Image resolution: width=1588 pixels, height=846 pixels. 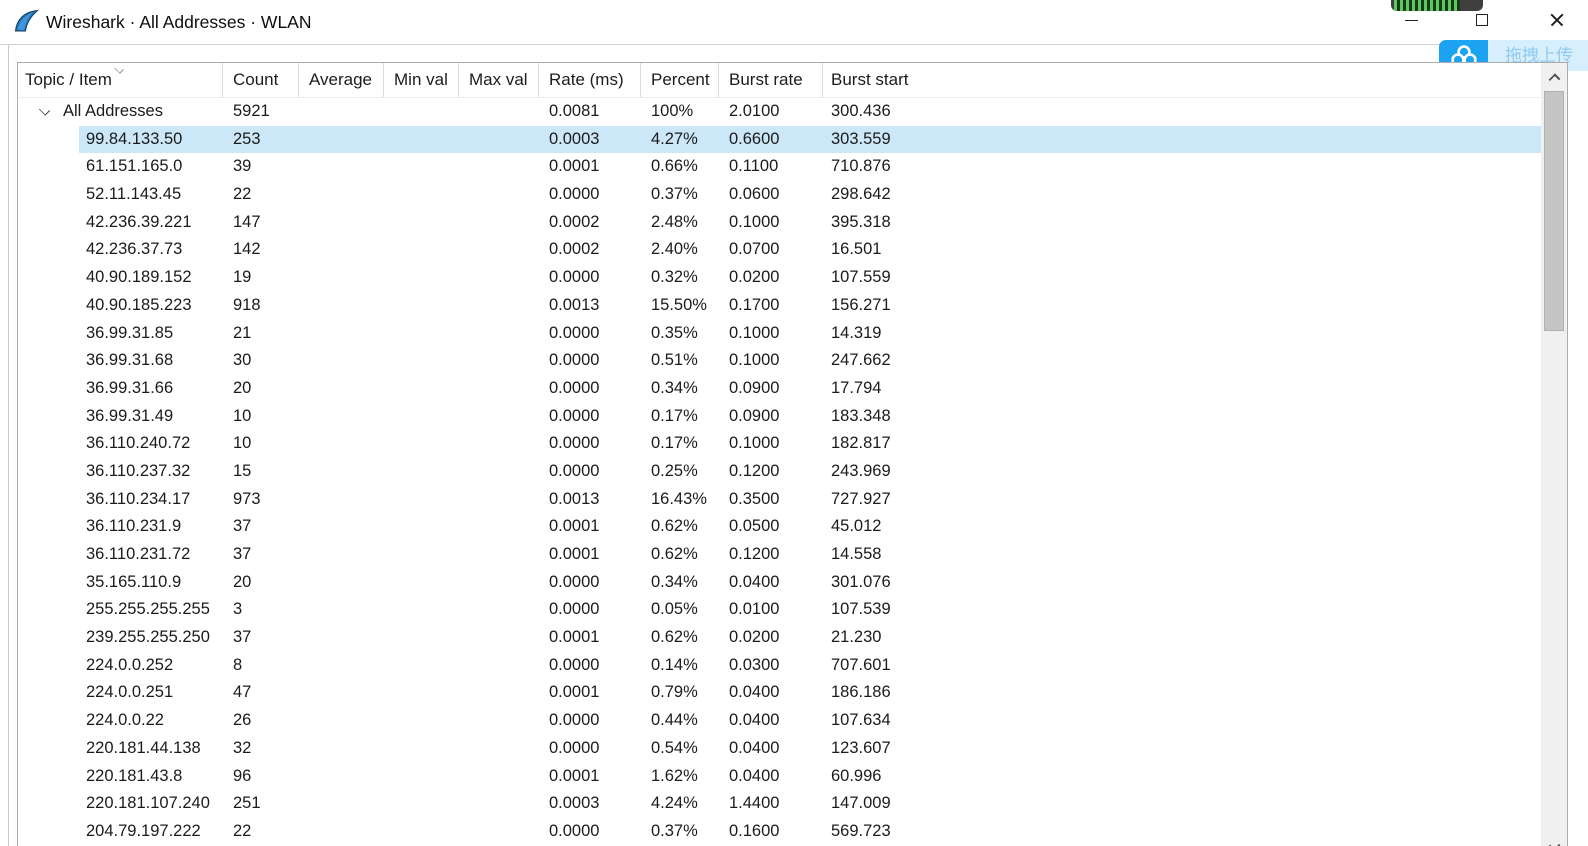 What do you see at coordinates (861, 720) in the screenshot?
I see `burst-start-cell: 107.634` at bounding box center [861, 720].